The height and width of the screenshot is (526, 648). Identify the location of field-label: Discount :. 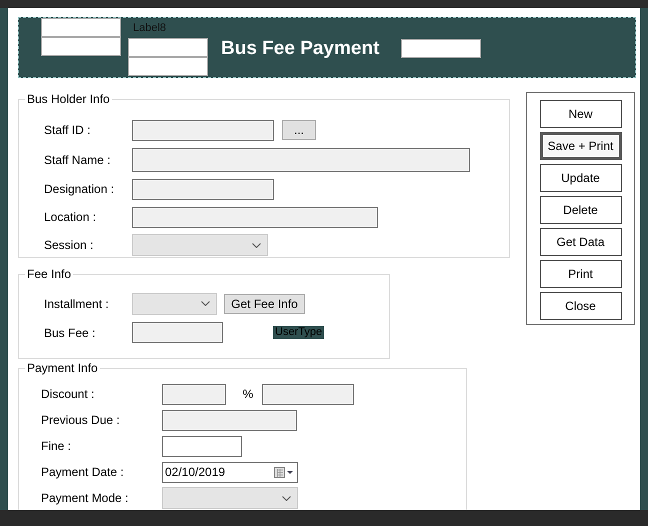
(68, 394).